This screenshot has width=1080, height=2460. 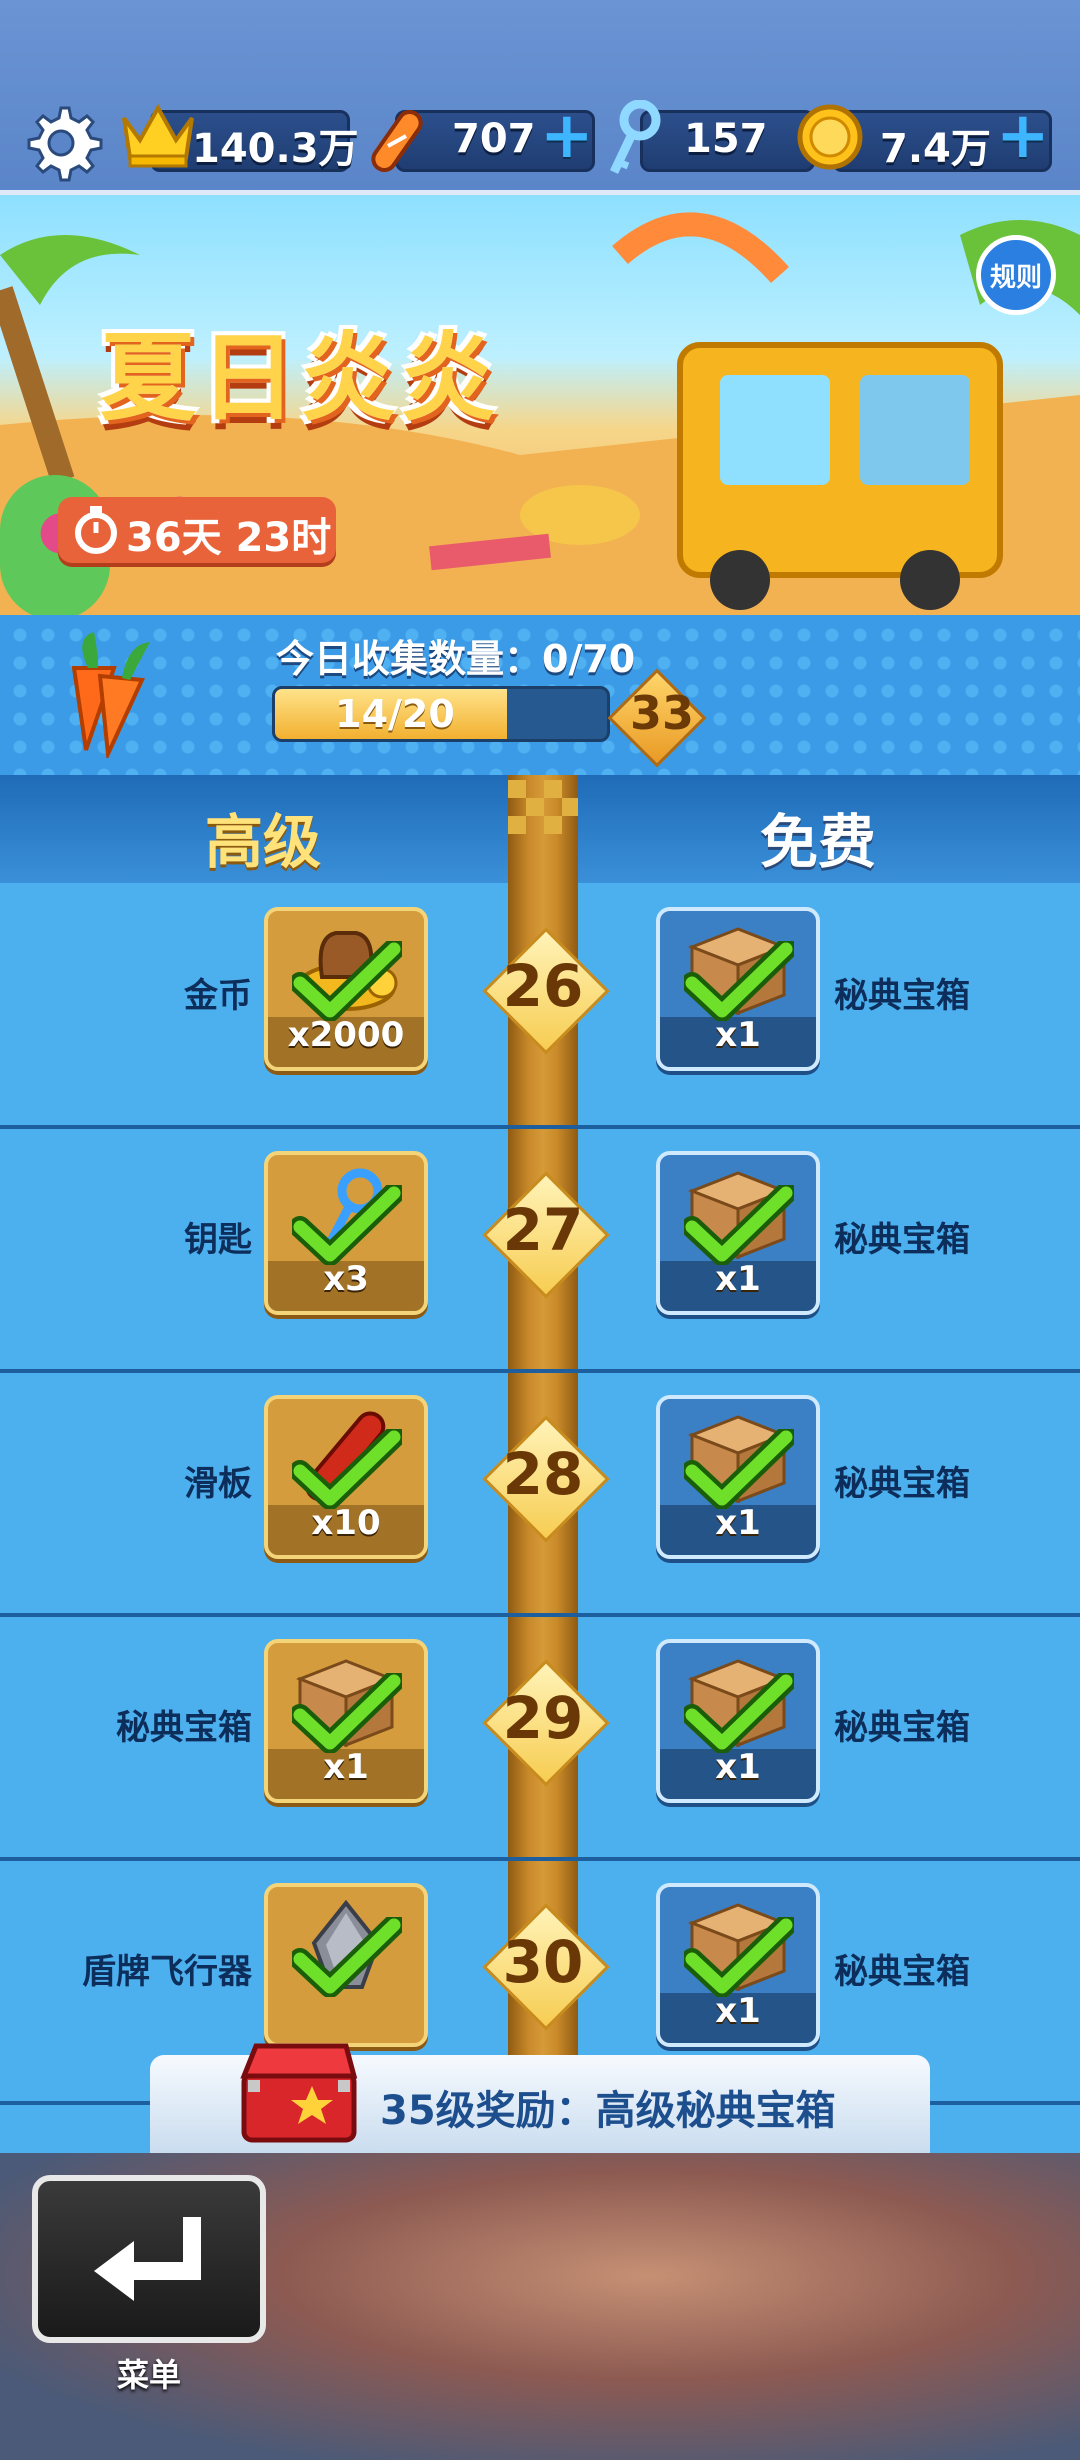 I want to click on coin-icon, so click(x=830, y=139).